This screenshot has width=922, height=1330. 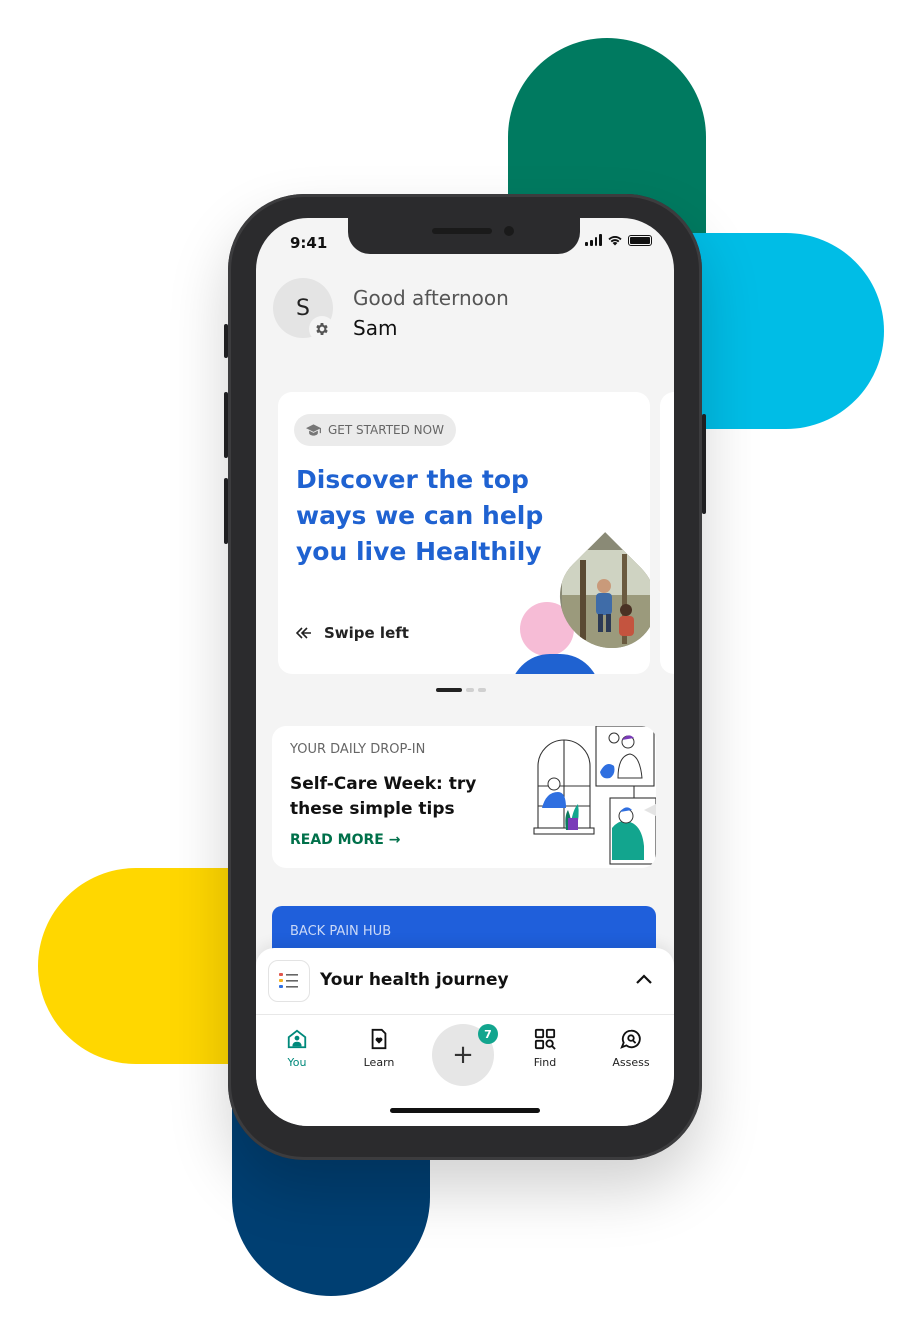 I want to click on get-started-chip: GET STARTED NOW, so click(x=375, y=430).